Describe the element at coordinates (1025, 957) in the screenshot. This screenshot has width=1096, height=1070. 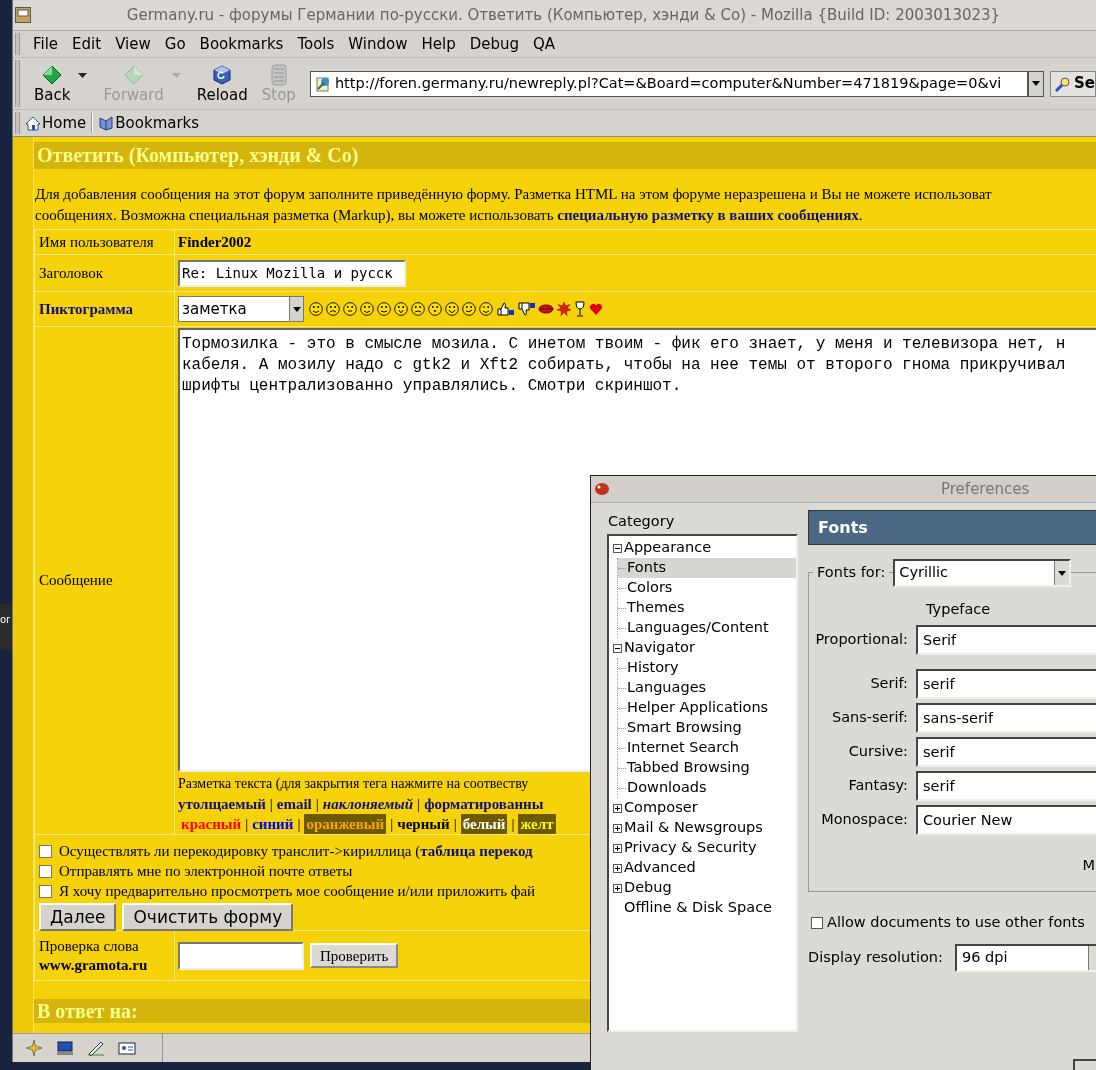
I see `resolution-select: 96 dpi` at that location.